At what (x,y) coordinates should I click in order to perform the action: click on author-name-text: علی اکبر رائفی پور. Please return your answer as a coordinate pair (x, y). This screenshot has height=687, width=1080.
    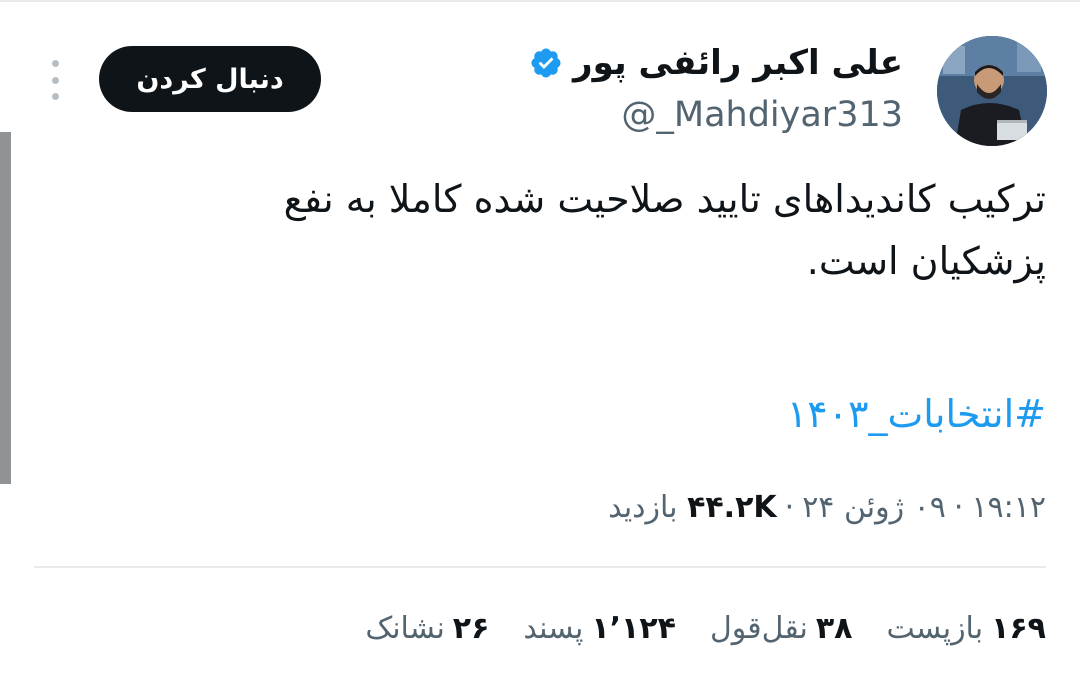
    Looking at the image, I should click on (738, 63).